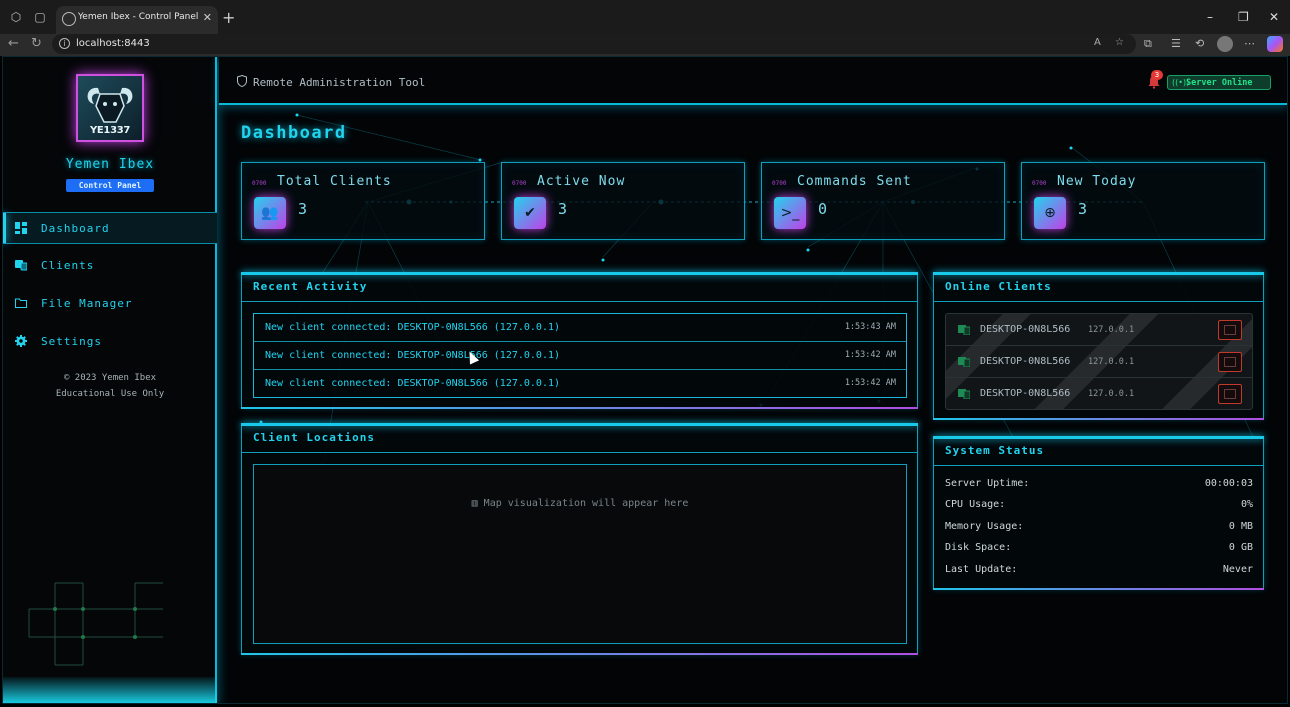  Describe the element at coordinates (1199, 43) in the screenshot. I see `history-icon: ⟲` at that location.